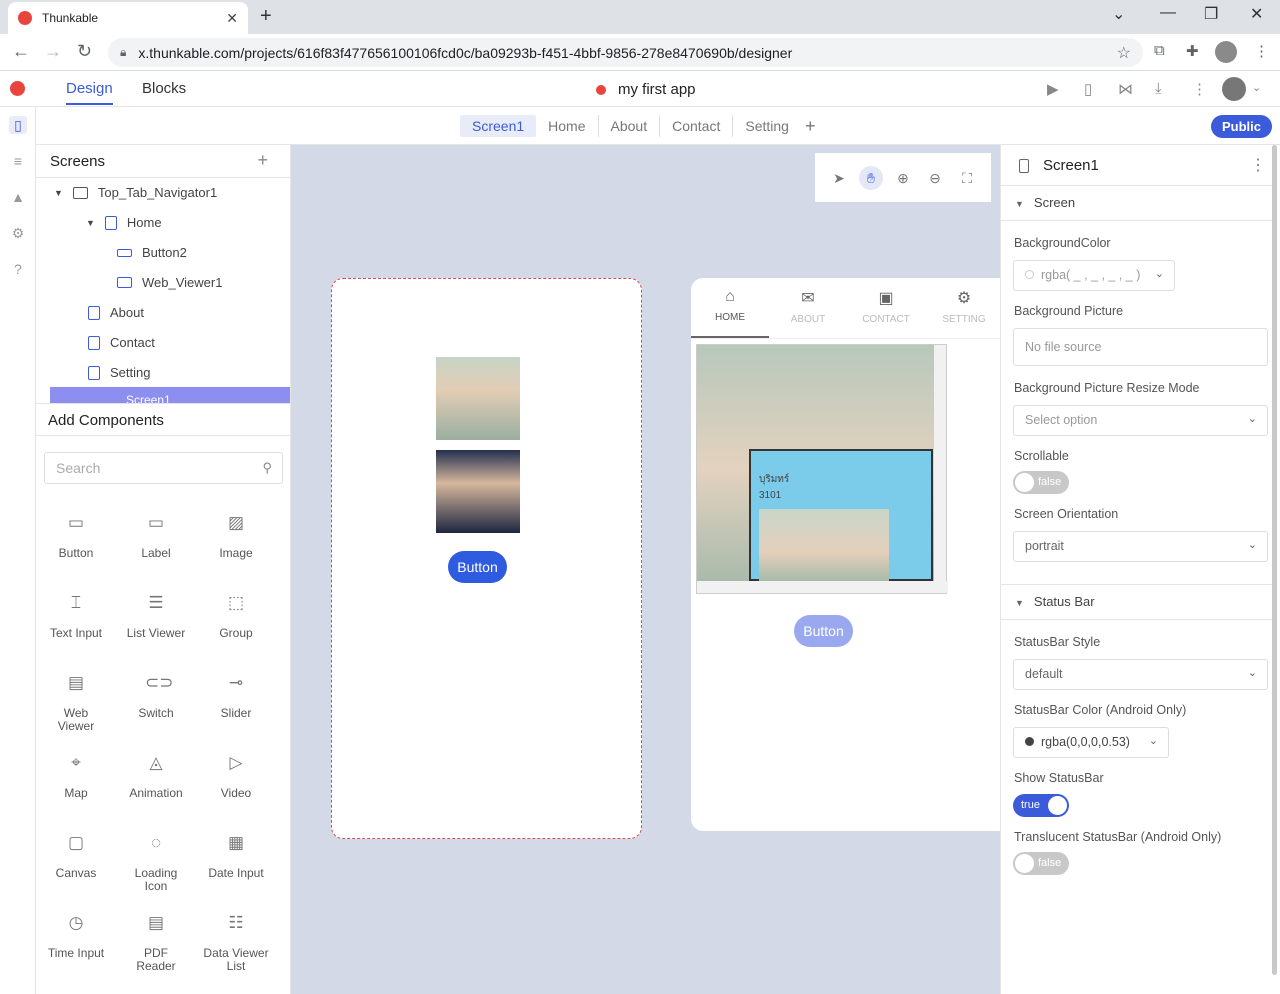 The width and height of the screenshot is (1280, 994). What do you see at coordinates (823, 631) in the screenshot?
I see `preview-button: Button` at bounding box center [823, 631].